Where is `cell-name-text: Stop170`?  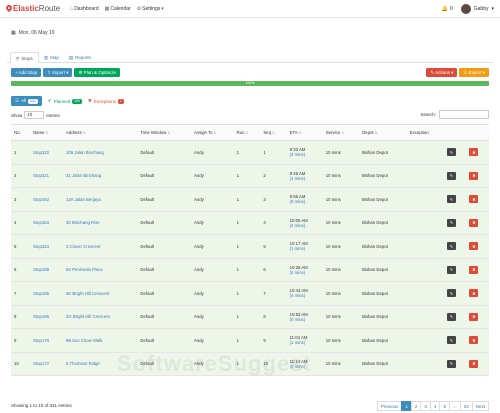 cell-name-text: Stop170 is located at coordinates (41, 340).